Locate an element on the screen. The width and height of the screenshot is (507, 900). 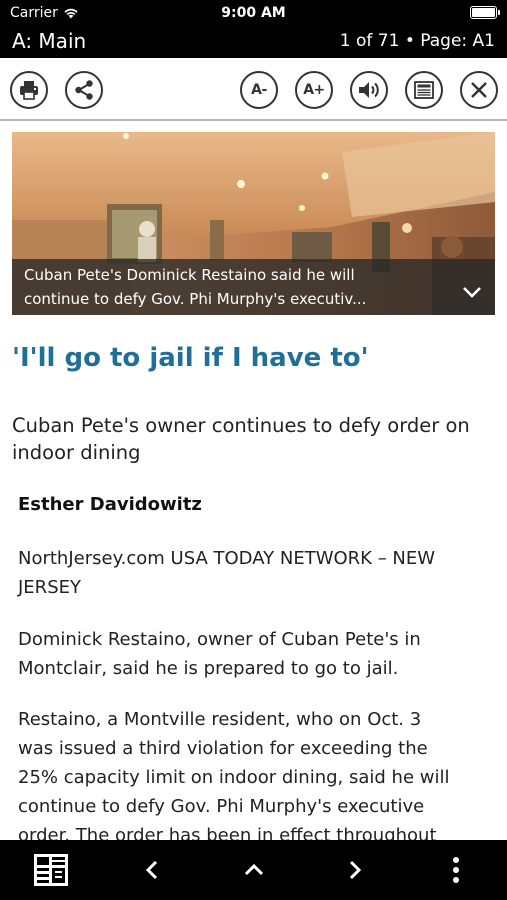
reader-toolbar: A- A+ is located at coordinates (253, 89).